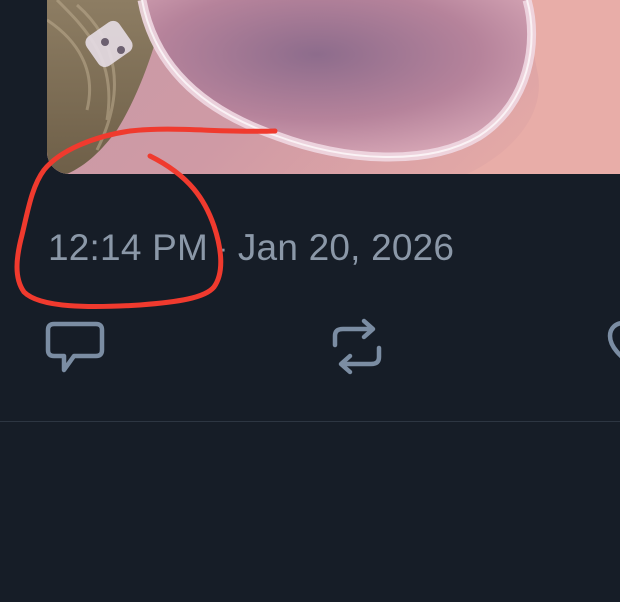  Describe the element at coordinates (346, 247) in the screenshot. I see `tweet-date: Jan 20, 2026` at that location.